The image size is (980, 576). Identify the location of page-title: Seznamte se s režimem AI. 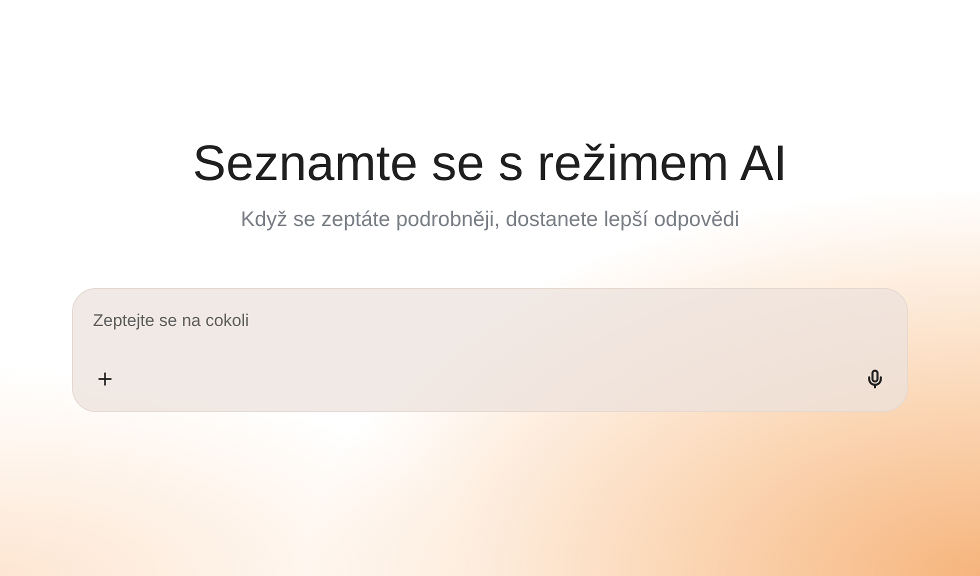
(490, 163).